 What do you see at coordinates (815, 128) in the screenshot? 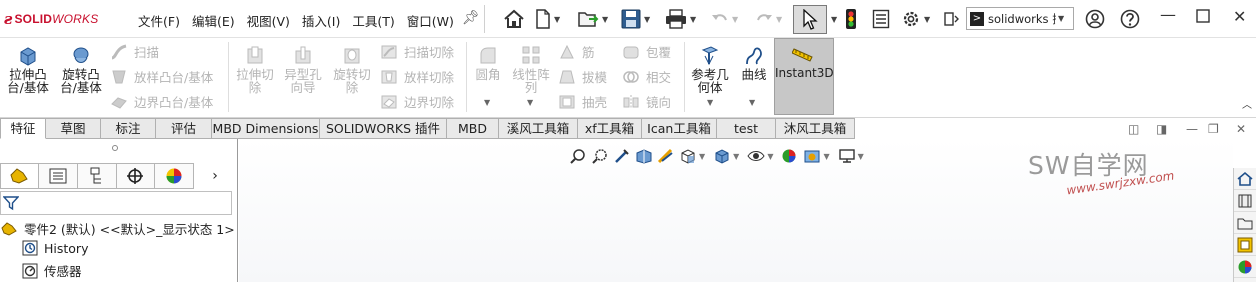
I see `tab-mufeng-toolbox: 沐风工具箱` at bounding box center [815, 128].